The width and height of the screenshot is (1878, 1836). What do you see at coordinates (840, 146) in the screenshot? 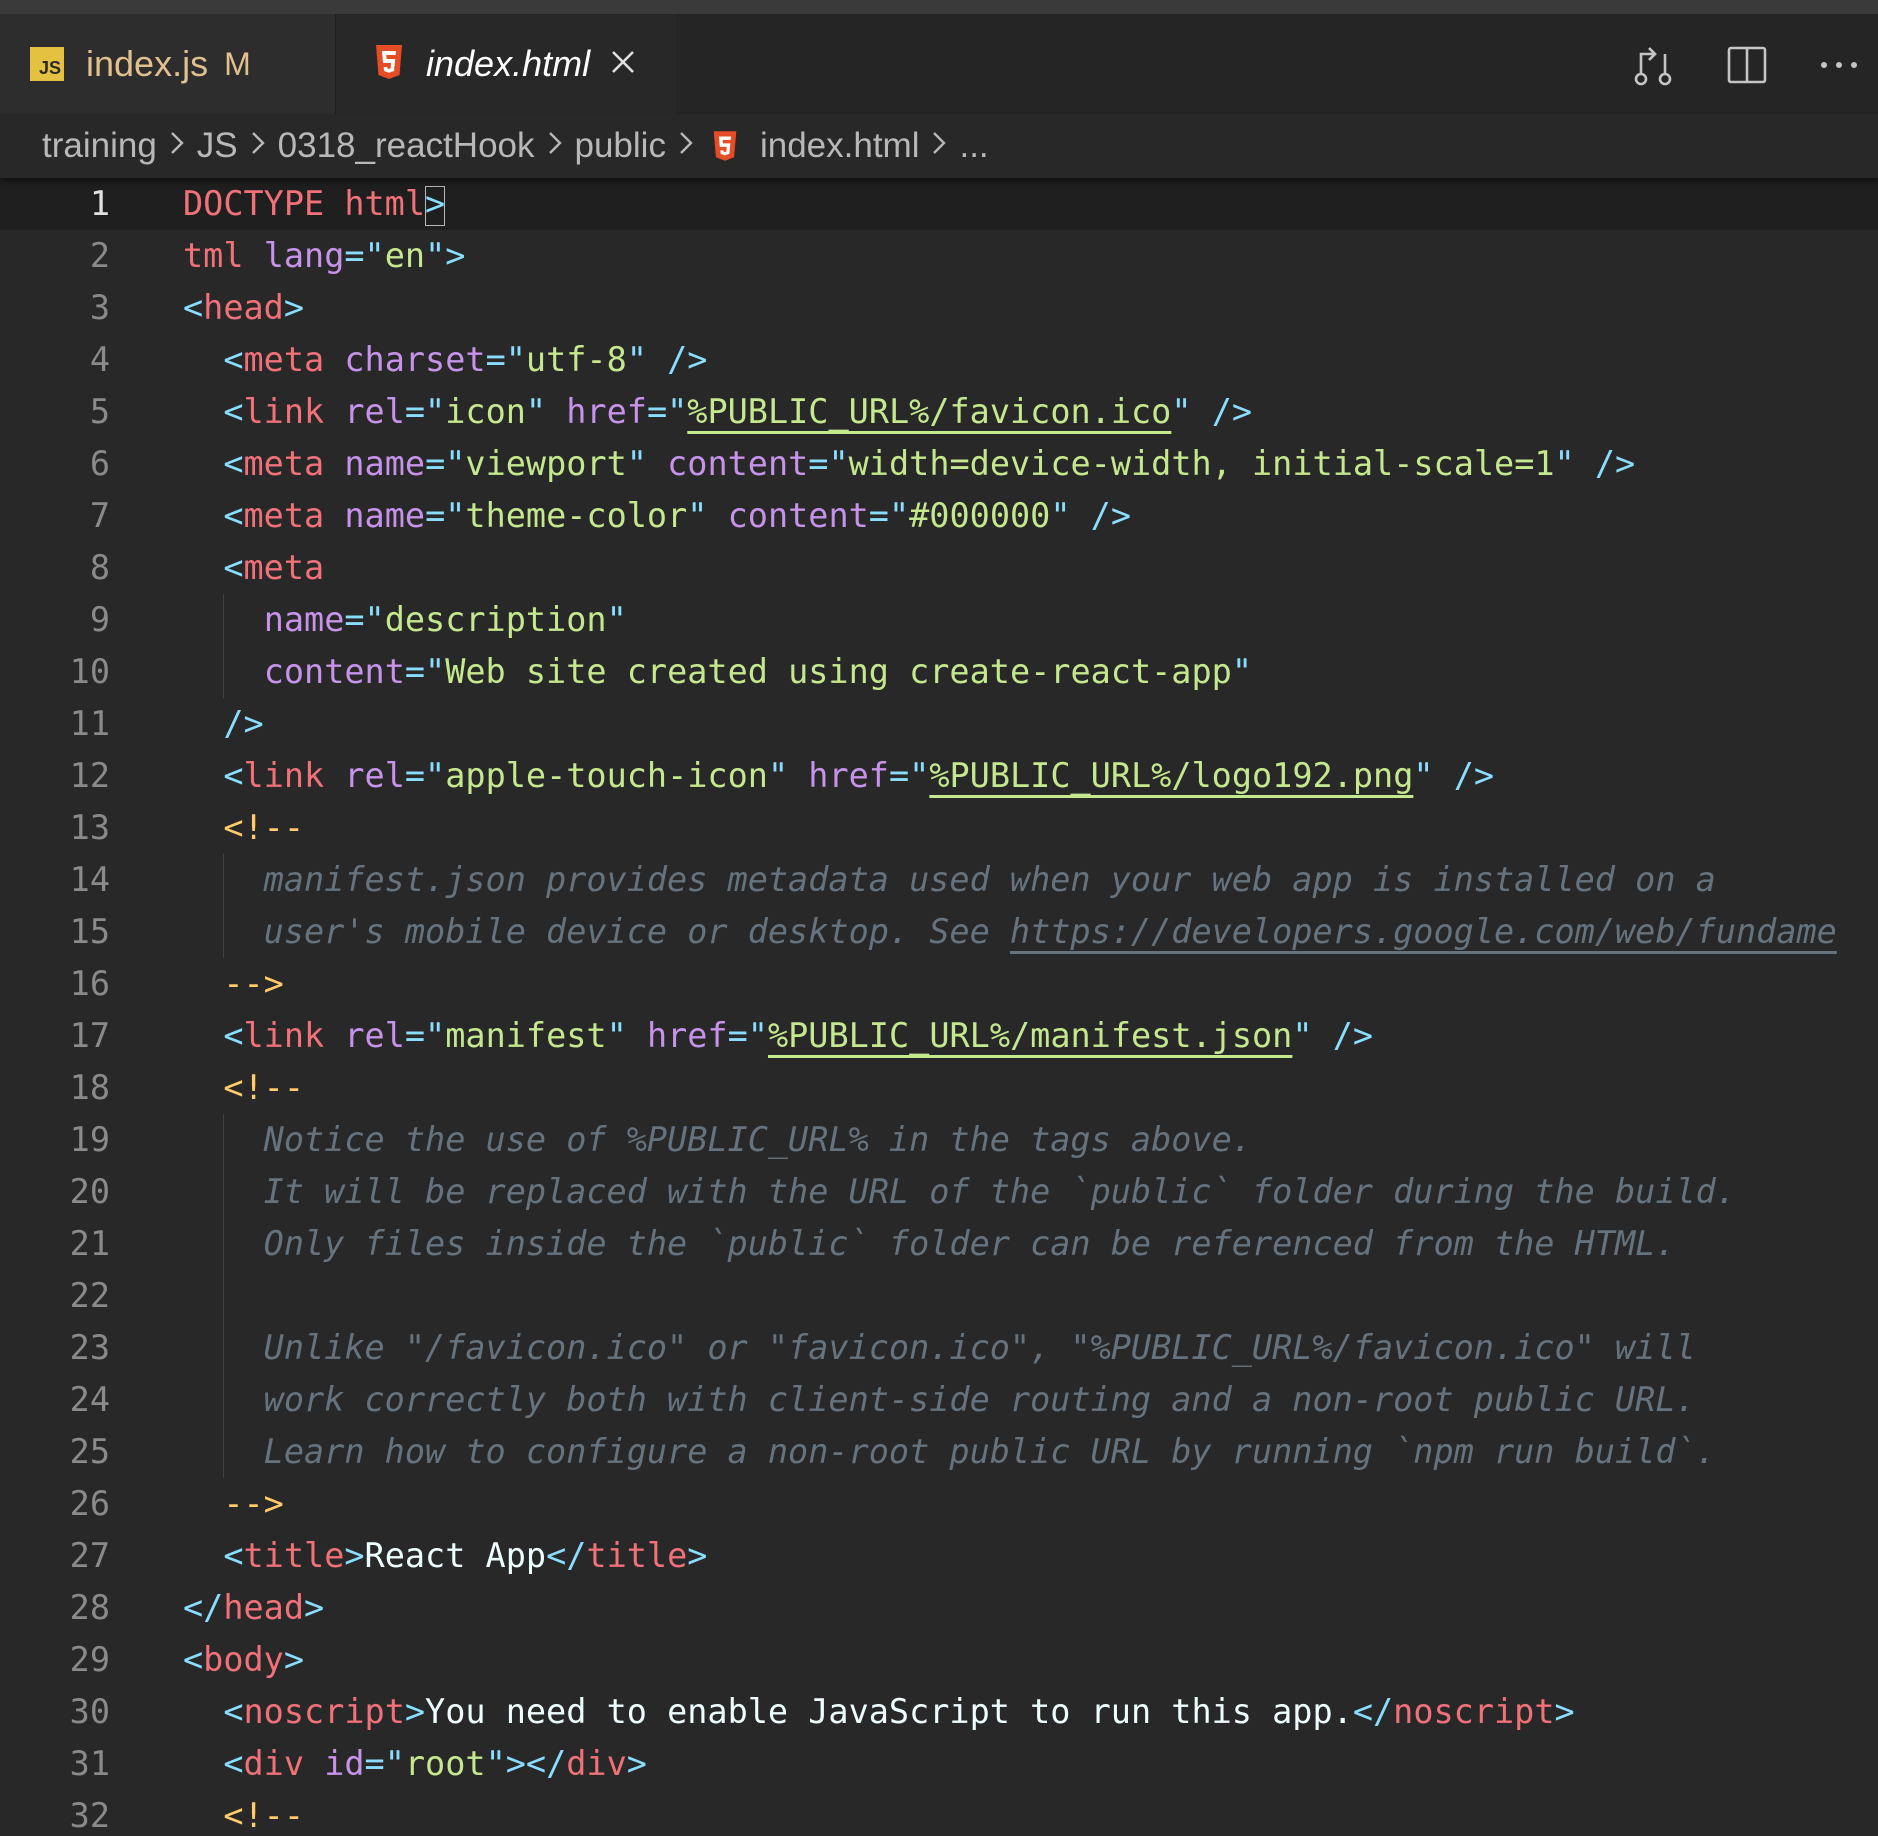
I see `breadcrumb-item-file: index.html` at bounding box center [840, 146].